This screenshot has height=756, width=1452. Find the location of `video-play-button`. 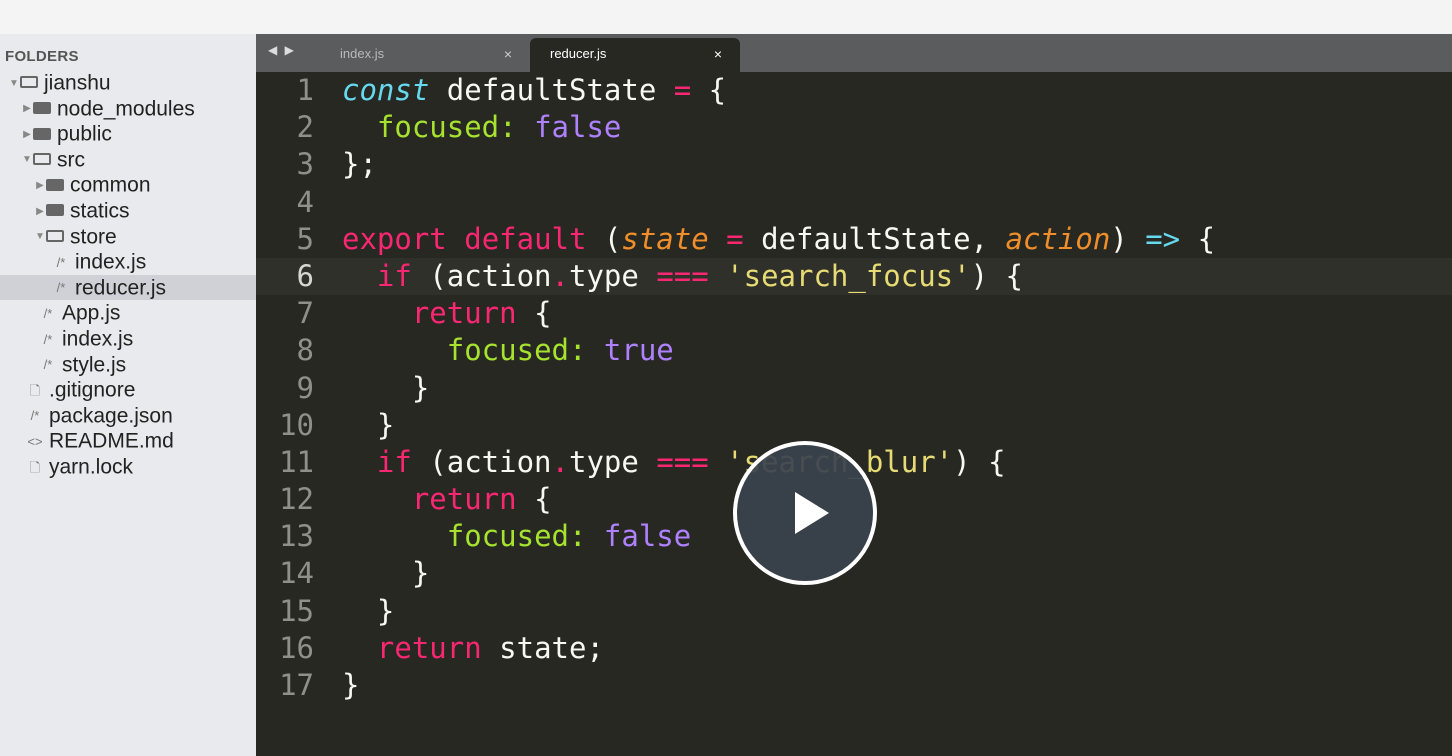

video-play-button is located at coordinates (805, 513).